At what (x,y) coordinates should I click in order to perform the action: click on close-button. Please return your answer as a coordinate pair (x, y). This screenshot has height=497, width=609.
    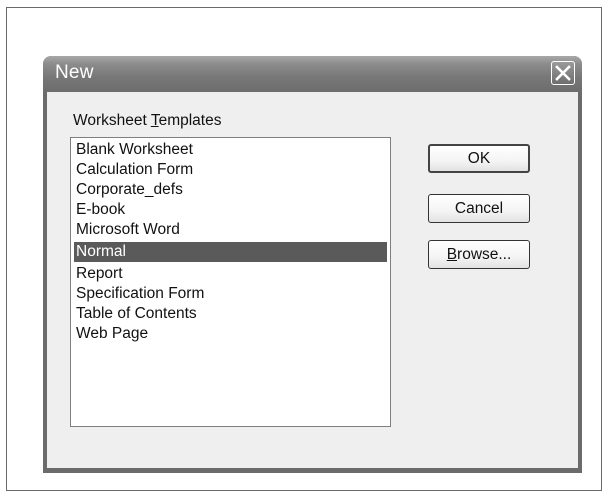
    Looking at the image, I should click on (563, 73).